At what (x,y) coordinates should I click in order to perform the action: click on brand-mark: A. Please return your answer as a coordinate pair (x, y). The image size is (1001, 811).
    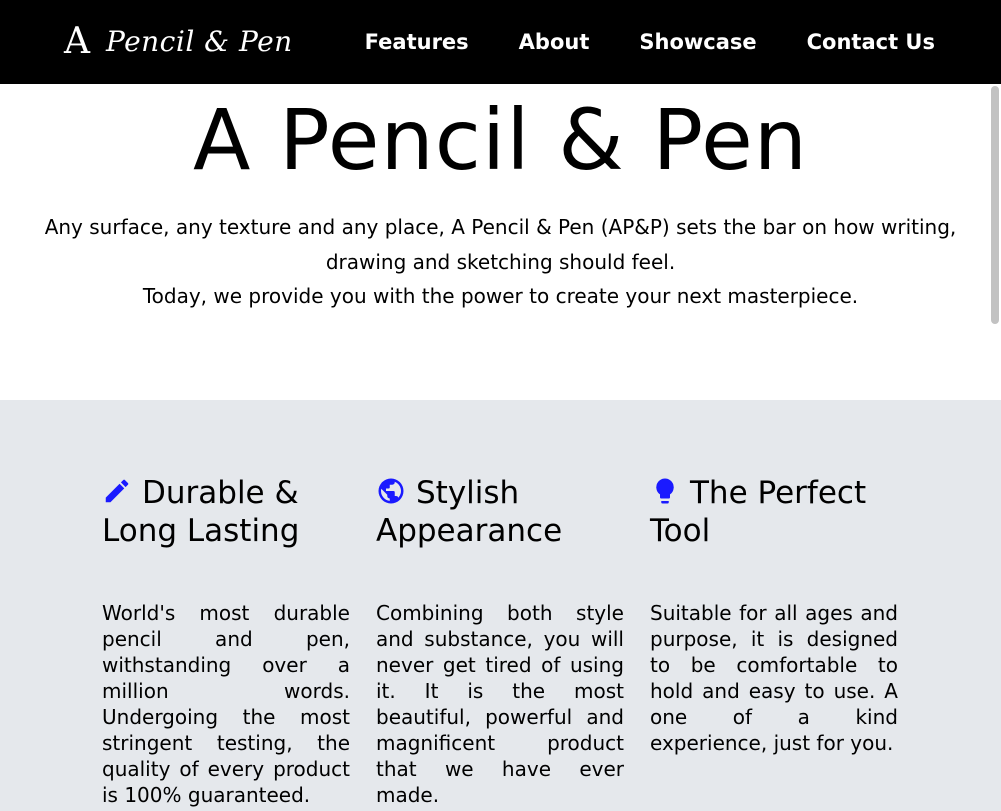
    Looking at the image, I should click on (77, 41).